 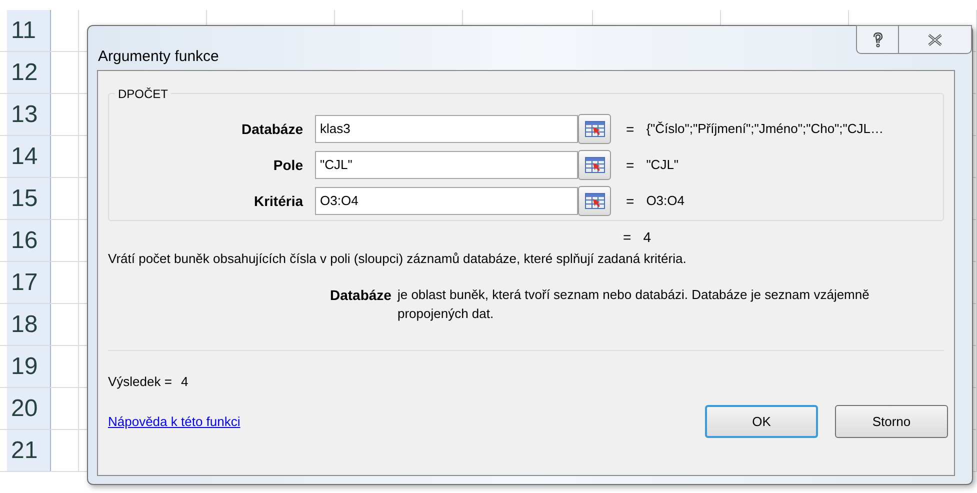 What do you see at coordinates (271, 129) in the screenshot?
I see `argument-label: Databáze` at bounding box center [271, 129].